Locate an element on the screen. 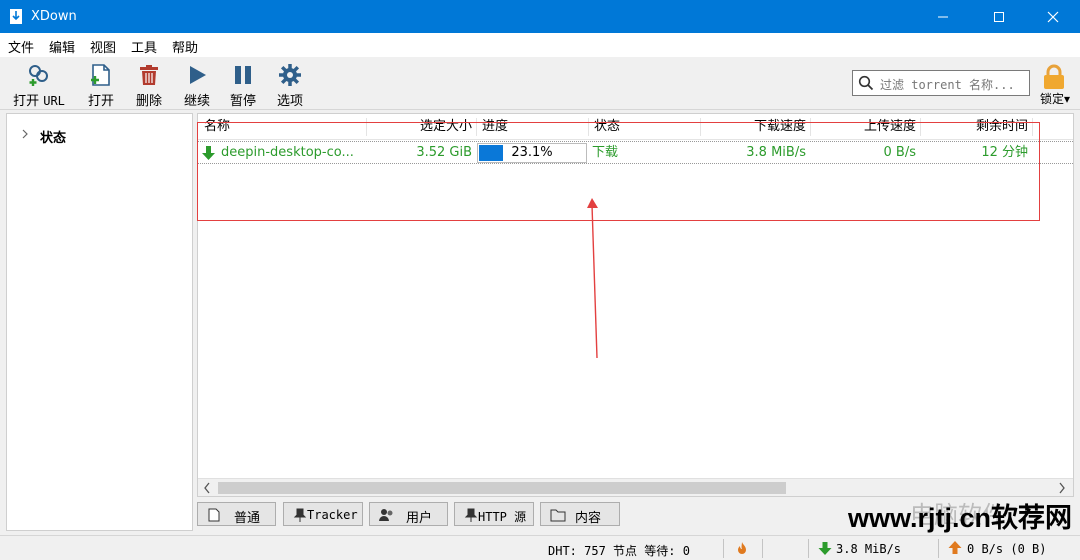 The image size is (1080, 560). menu-view: 视图 is located at coordinates (103, 46).